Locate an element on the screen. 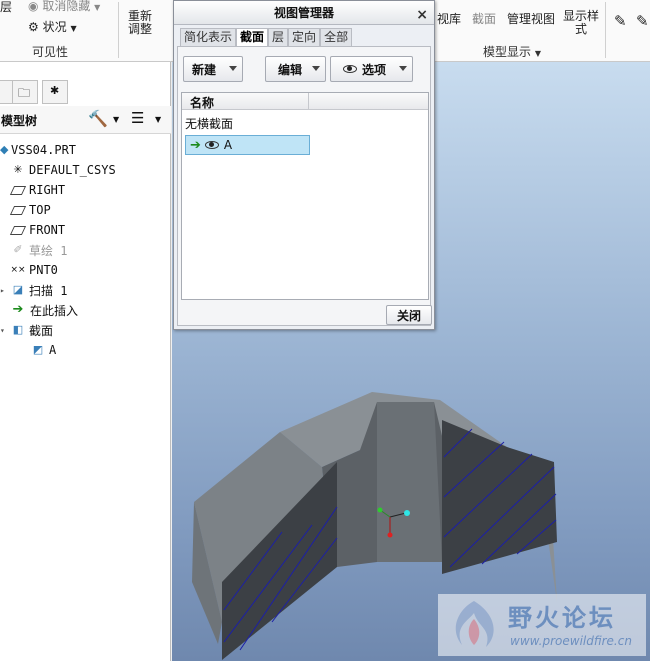 The height and width of the screenshot is (661, 650). list-item-no-section: 无横截面 is located at coordinates (209, 123).